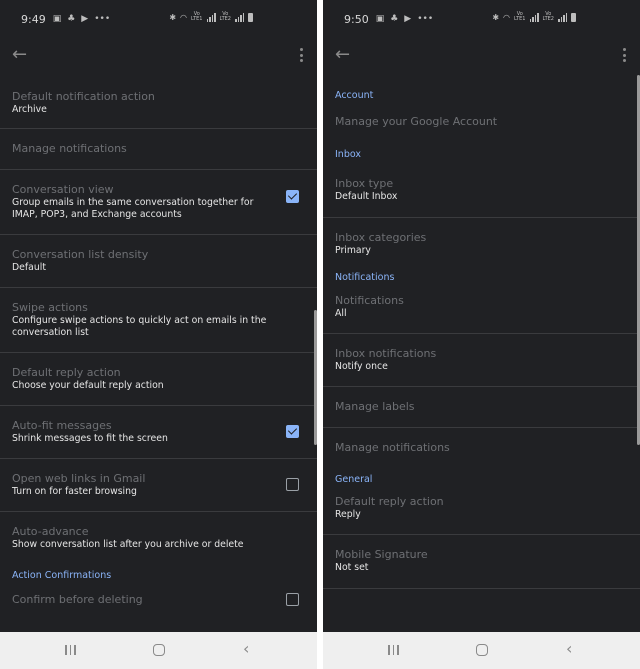  Describe the element at coordinates (63, 189) in the screenshot. I see `setting-title: Conversation view` at that location.